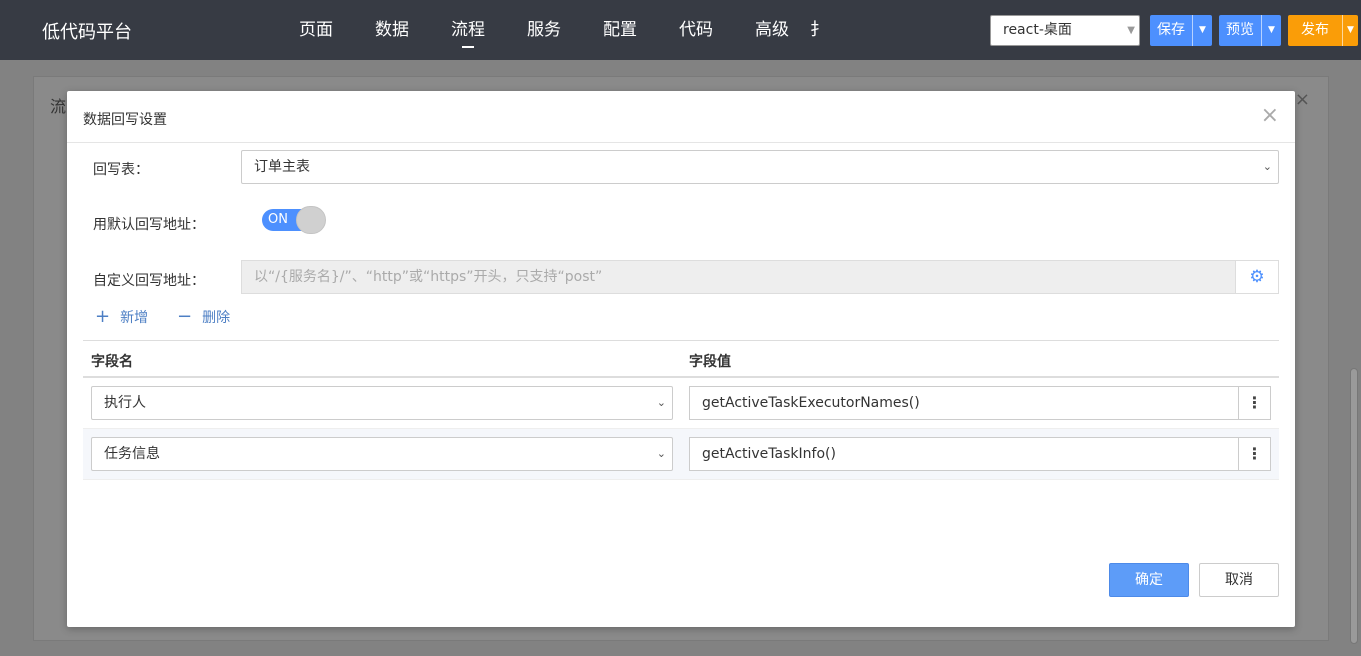 The image size is (1361, 656). I want to click on add-row-button: + 新增, so click(121, 316).